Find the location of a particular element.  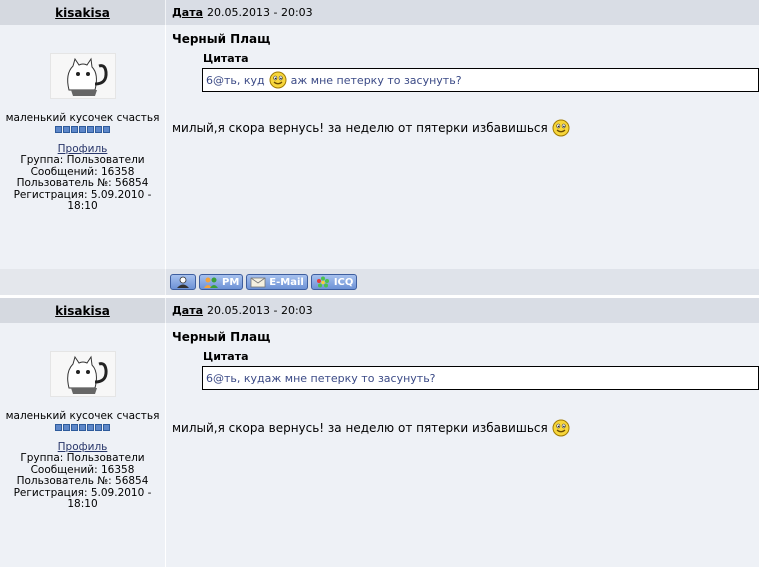

quote-box: 6@ть, кудаж мне петерку то засунуть? is located at coordinates (480, 378).